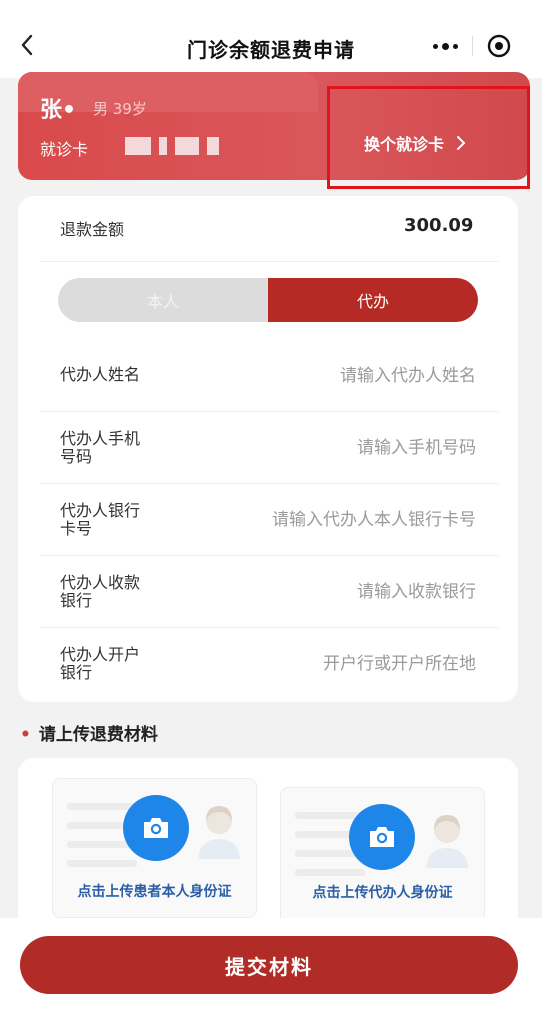  Describe the element at coordinates (499, 46) in the screenshot. I see `target-icon` at that location.